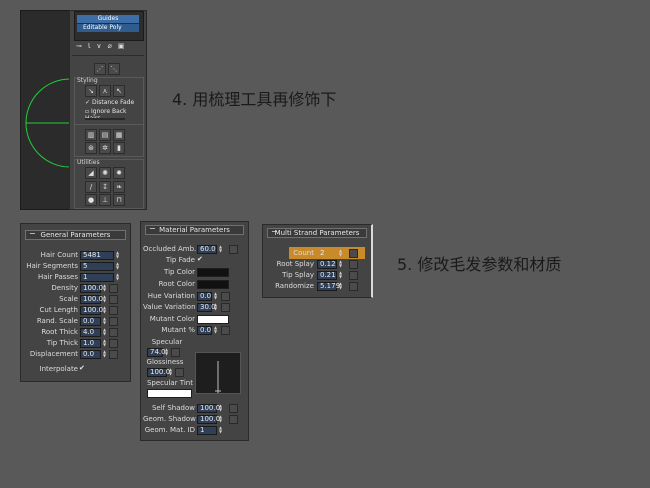 The height and width of the screenshot is (488, 650). What do you see at coordinates (90, 343) in the screenshot?
I see `tip-thick-spinner: 1.0` at bounding box center [90, 343].